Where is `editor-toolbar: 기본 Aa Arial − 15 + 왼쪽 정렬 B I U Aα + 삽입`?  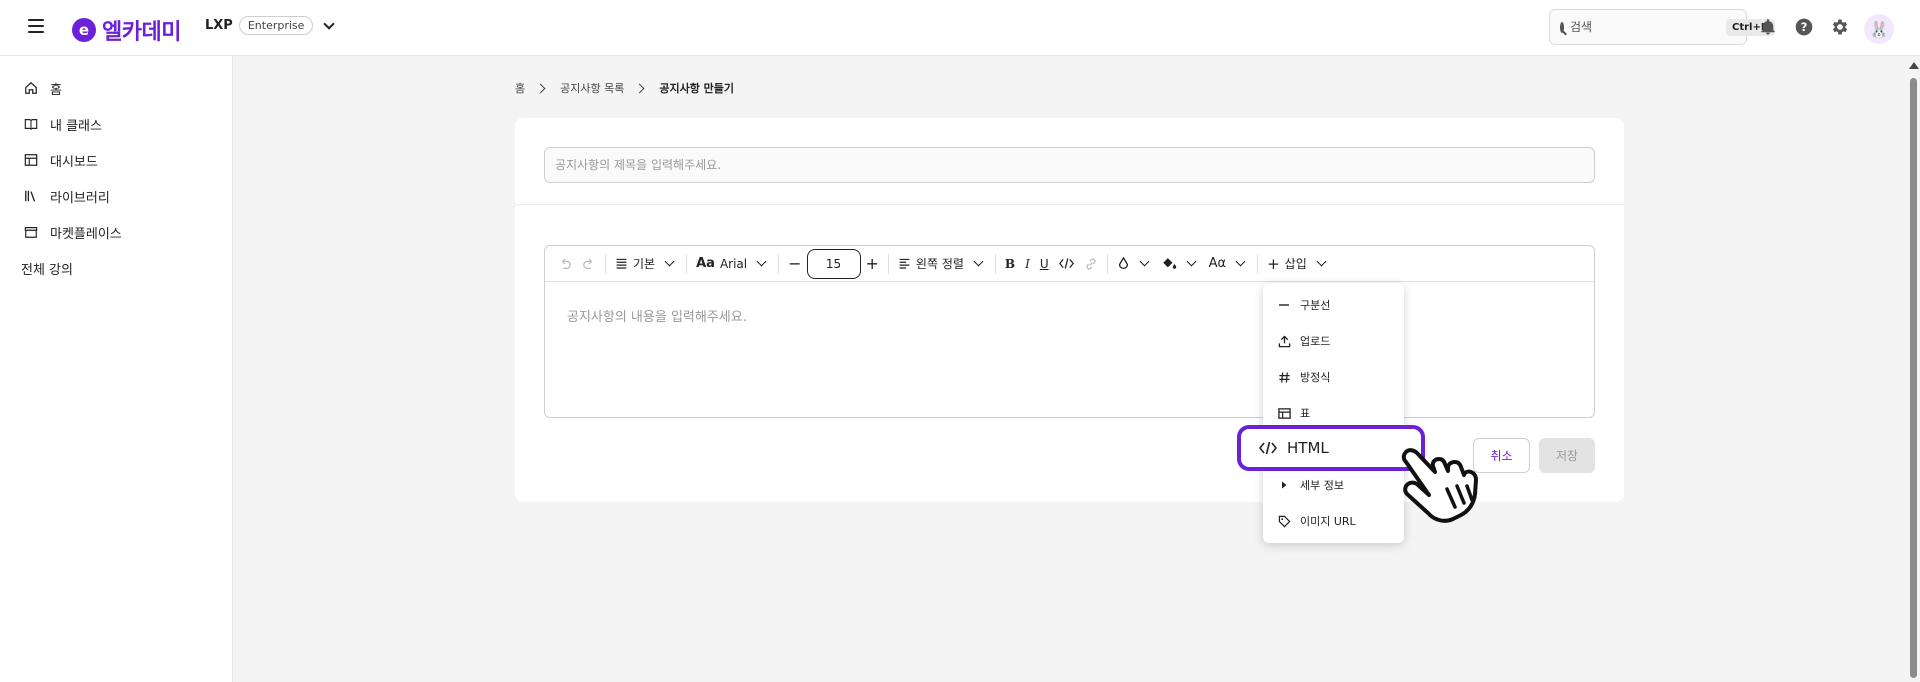 editor-toolbar: 기본 Aa Arial − 15 + 왼쪽 정렬 B I U Aα + 삽입 is located at coordinates (1069, 264).